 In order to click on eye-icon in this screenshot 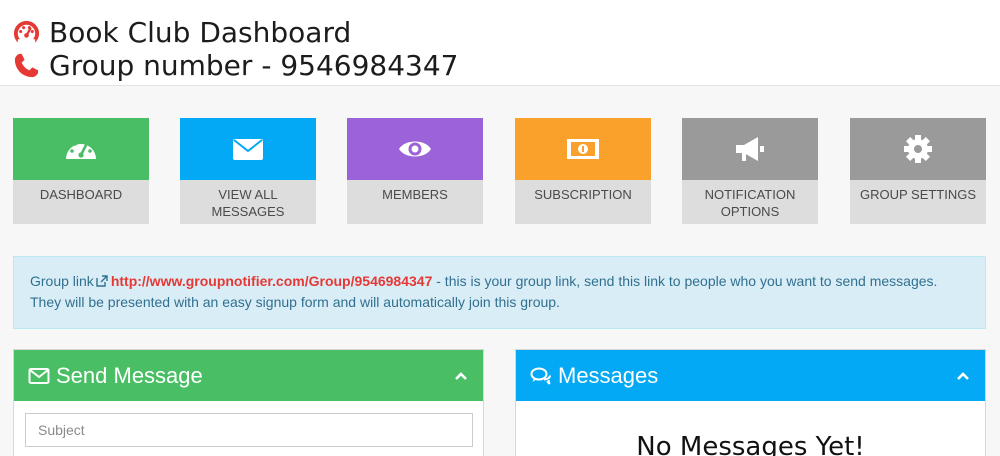, I will do `click(415, 149)`.